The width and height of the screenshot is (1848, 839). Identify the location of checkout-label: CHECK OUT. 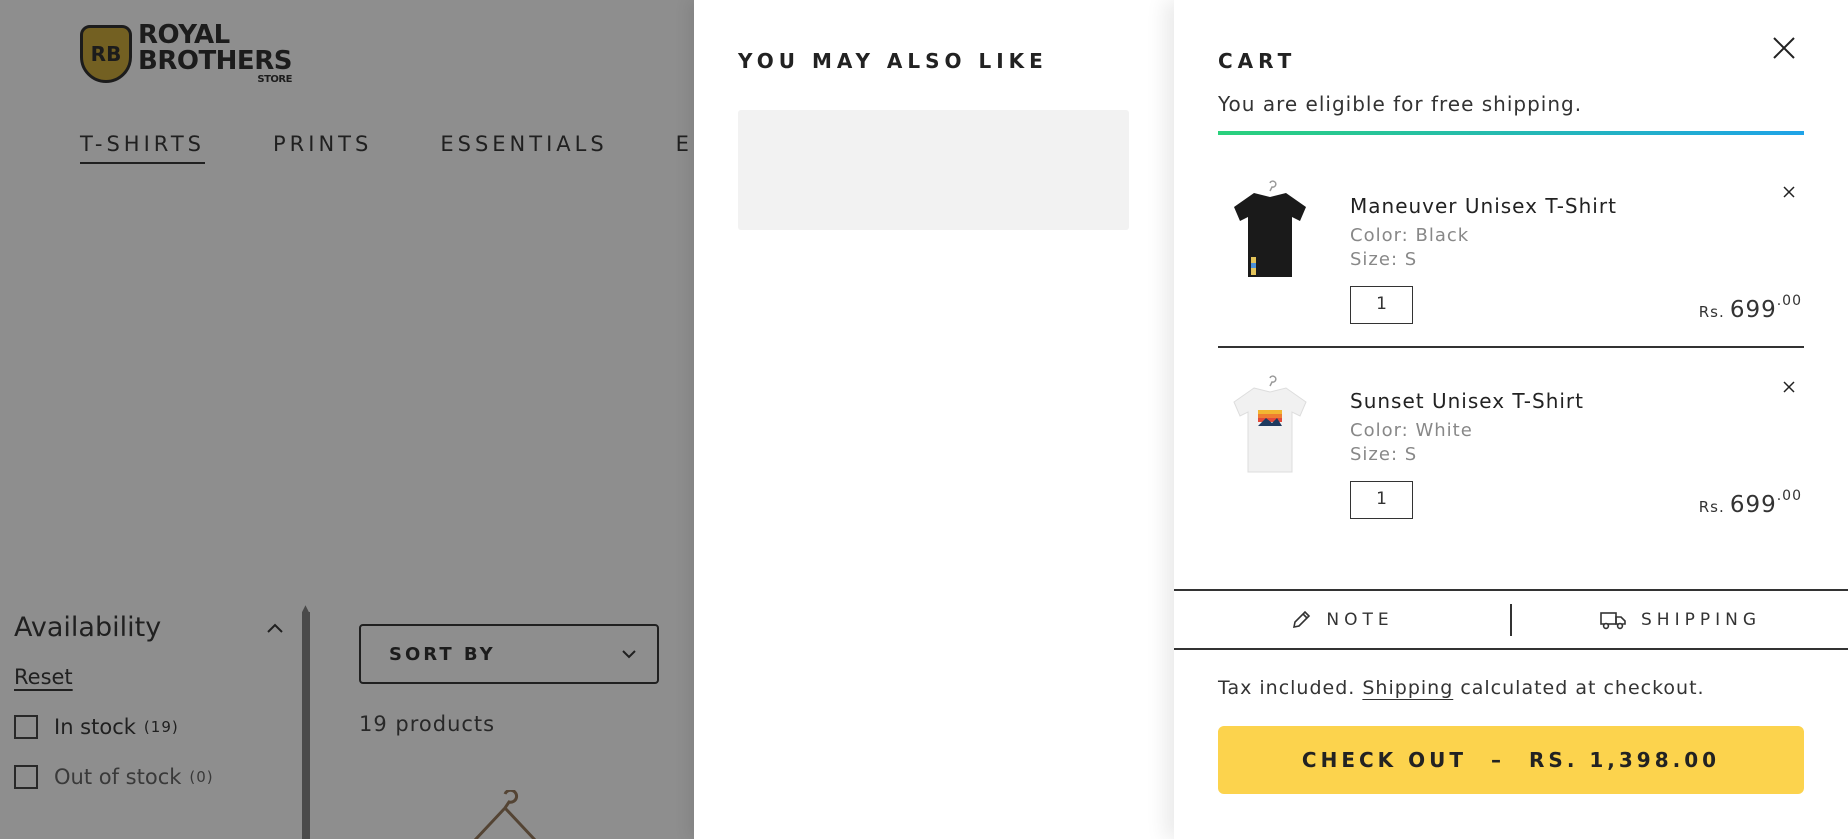
(1384, 760).